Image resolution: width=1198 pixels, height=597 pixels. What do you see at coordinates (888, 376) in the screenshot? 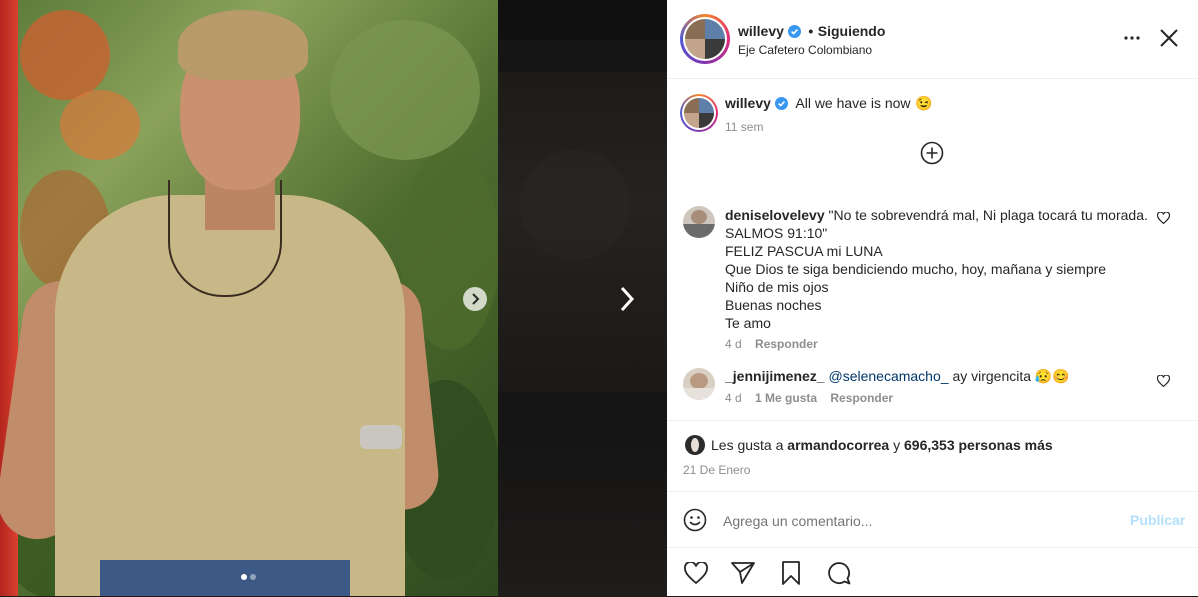
I see `comment-mention-link: @selenecamacho_` at bounding box center [888, 376].